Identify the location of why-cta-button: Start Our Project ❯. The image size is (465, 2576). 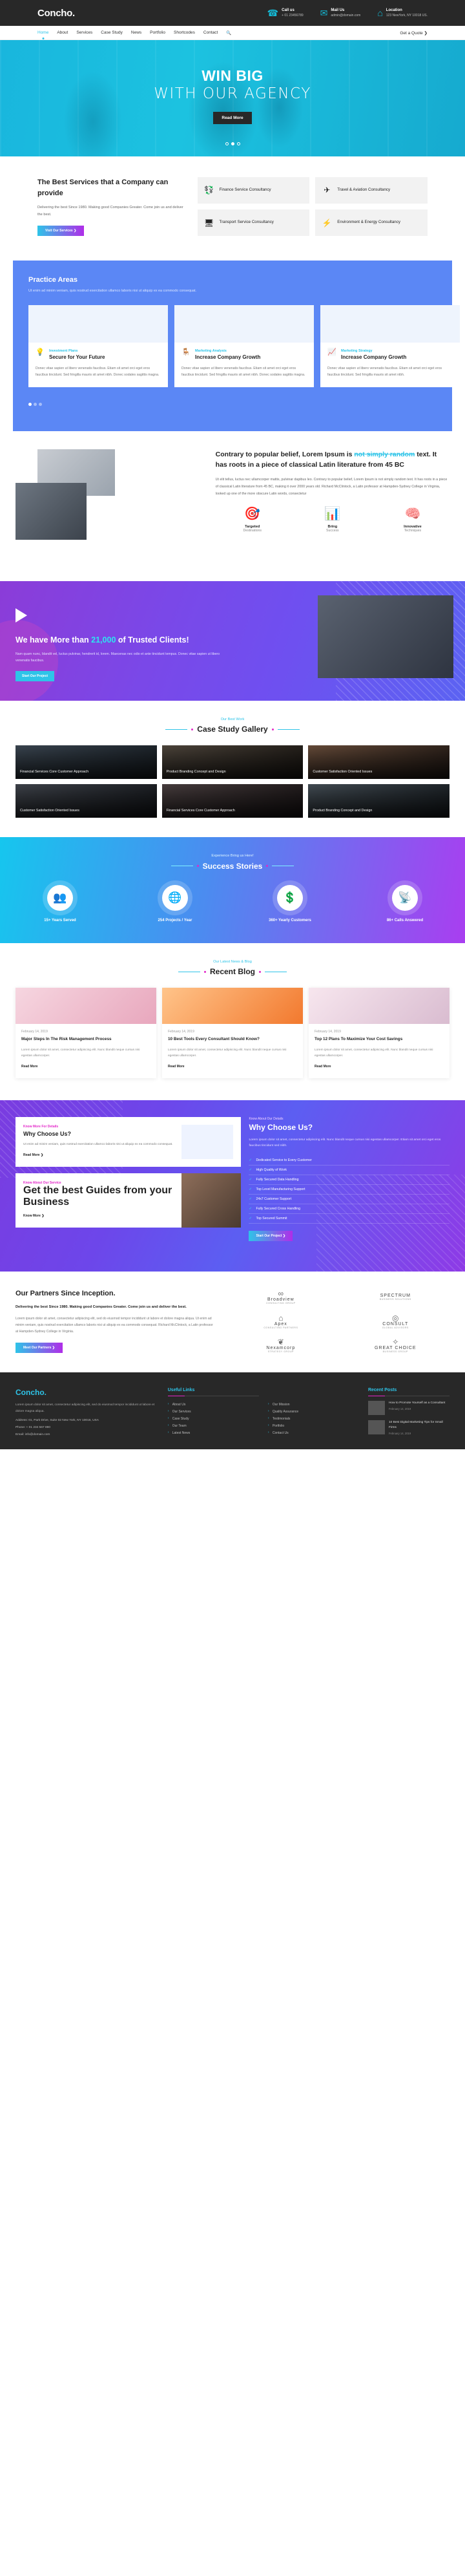
(271, 1235).